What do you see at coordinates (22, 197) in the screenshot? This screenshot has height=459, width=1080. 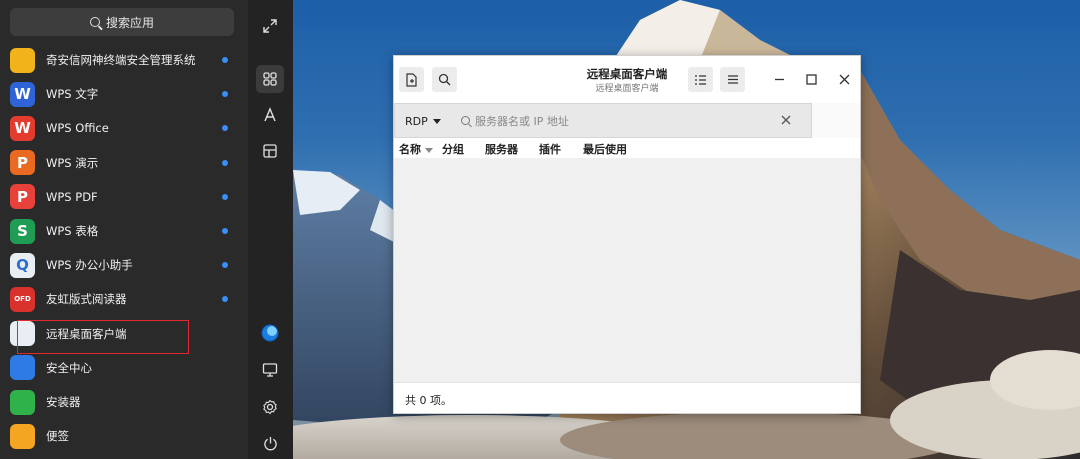 I see `wps-pdf-icon: P` at bounding box center [22, 197].